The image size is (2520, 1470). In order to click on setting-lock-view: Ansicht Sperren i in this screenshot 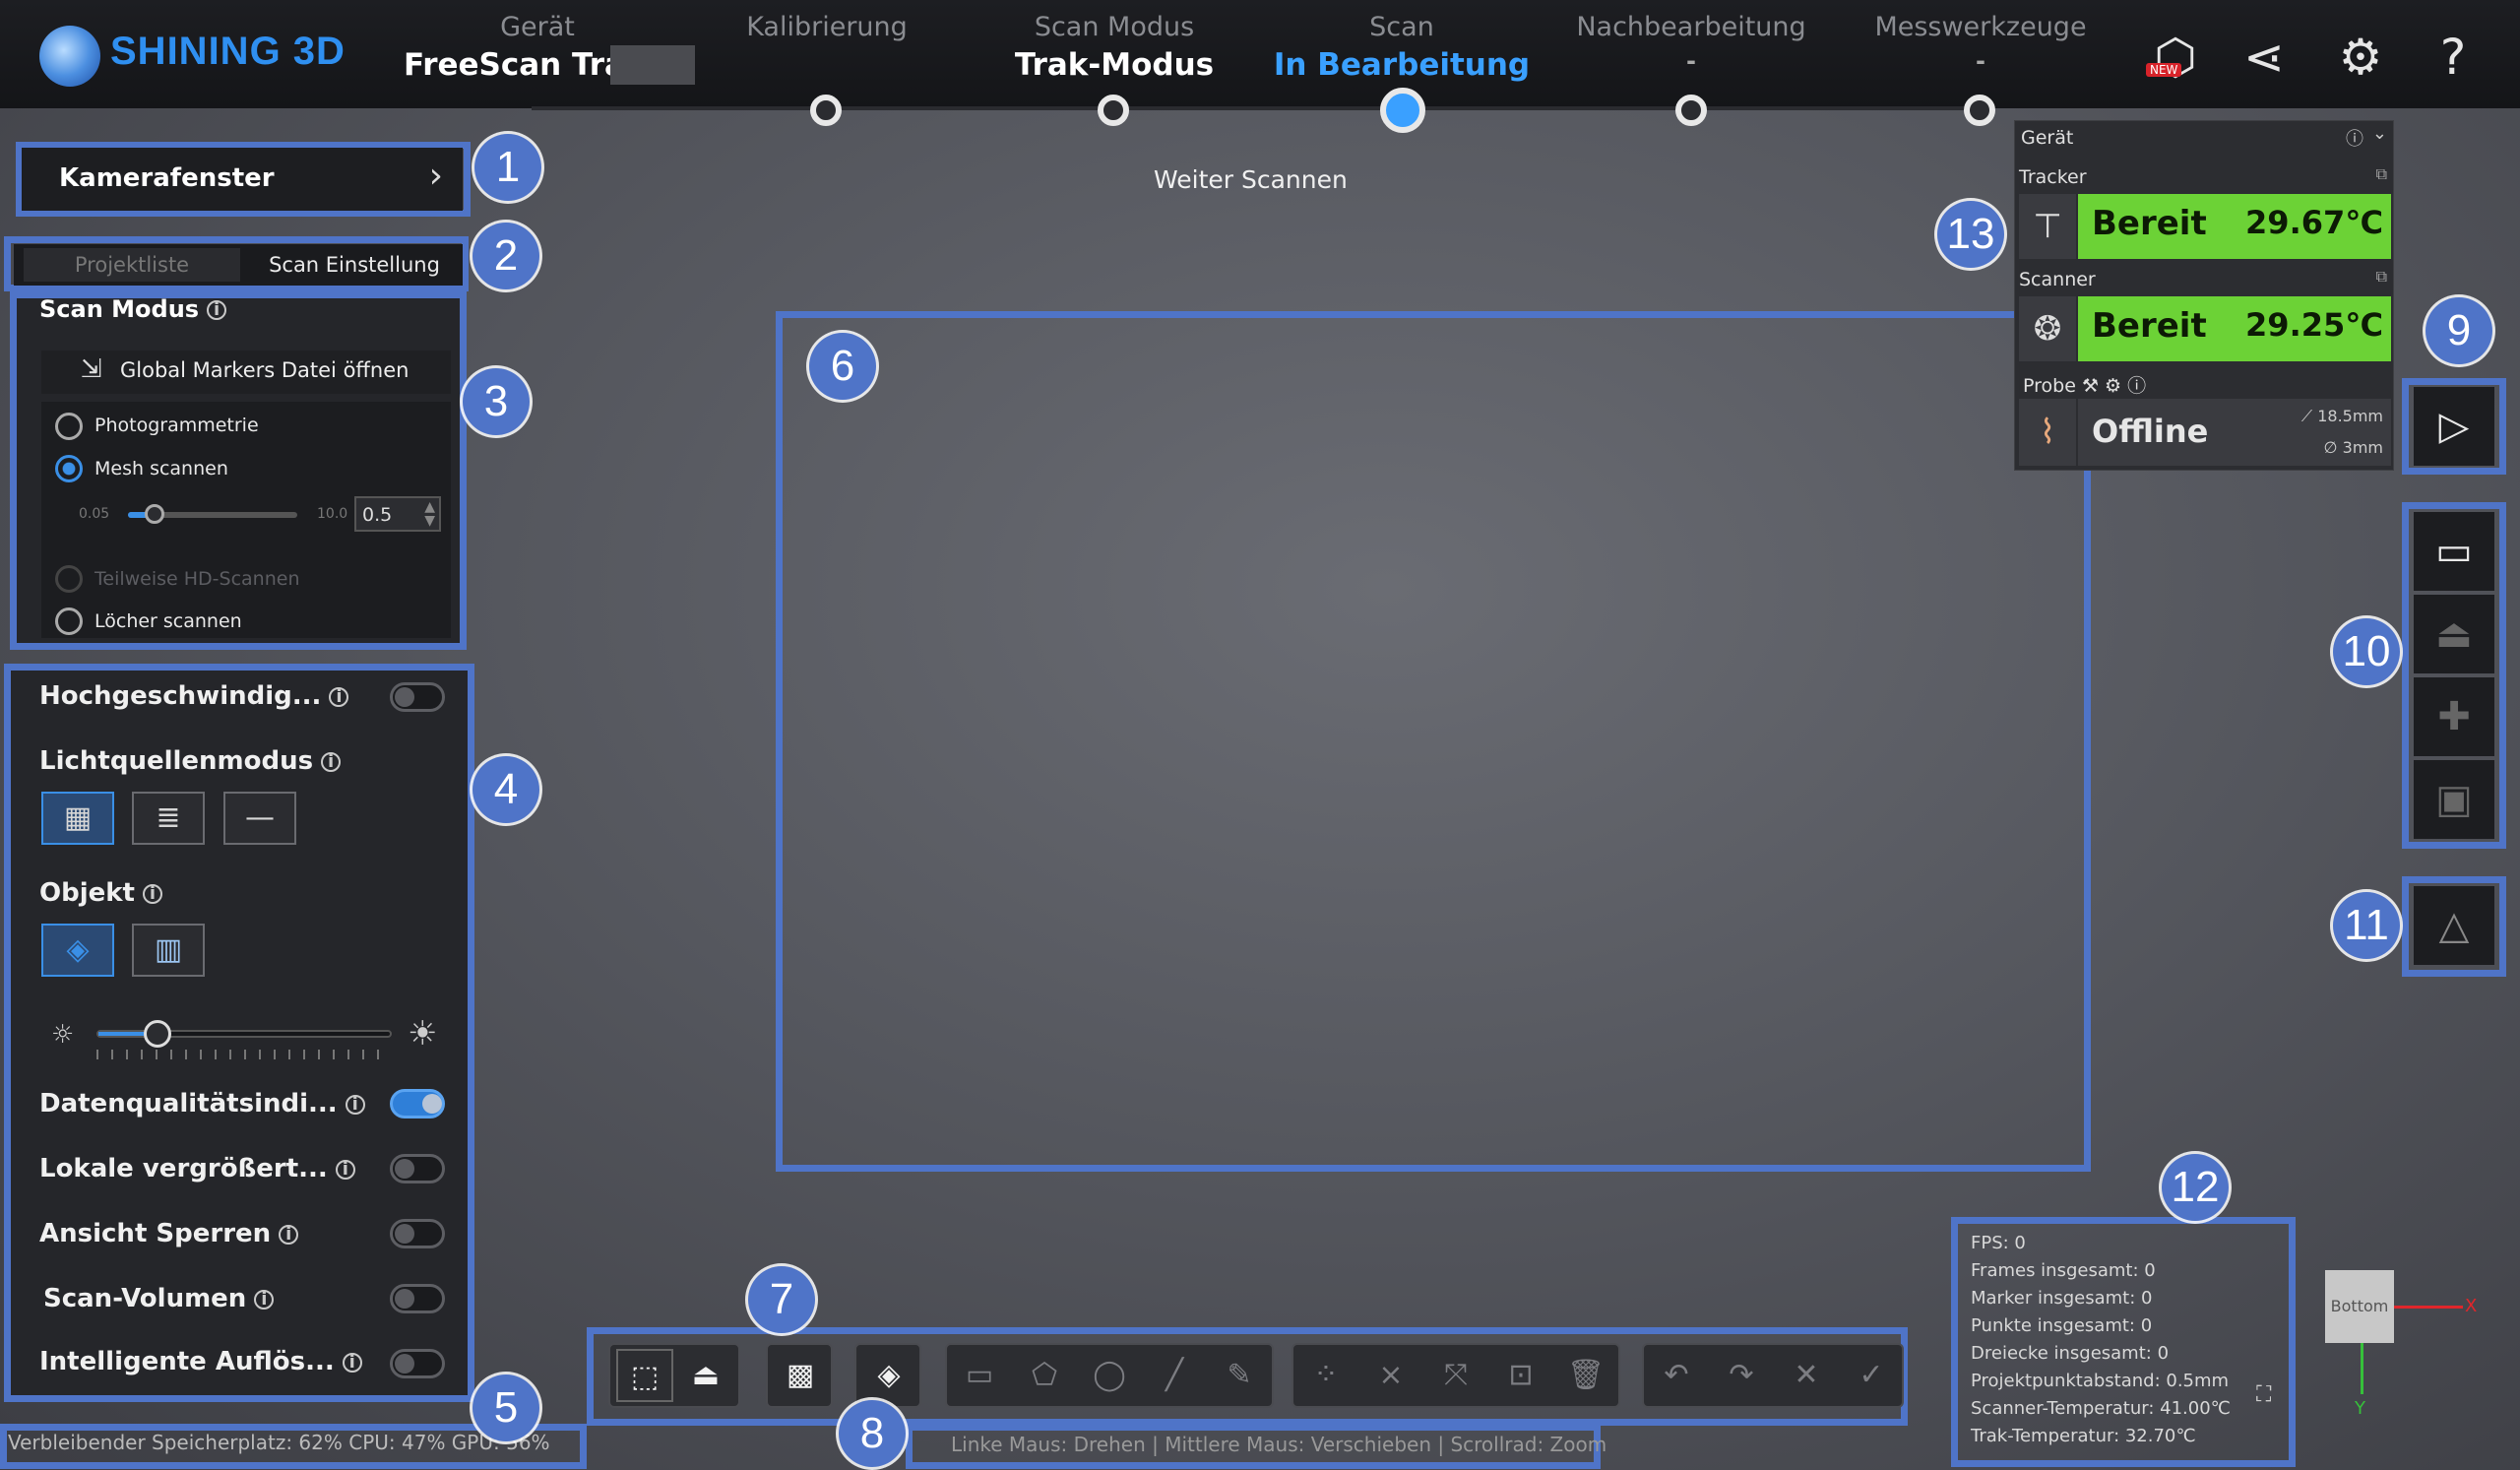, I will do `click(169, 1233)`.